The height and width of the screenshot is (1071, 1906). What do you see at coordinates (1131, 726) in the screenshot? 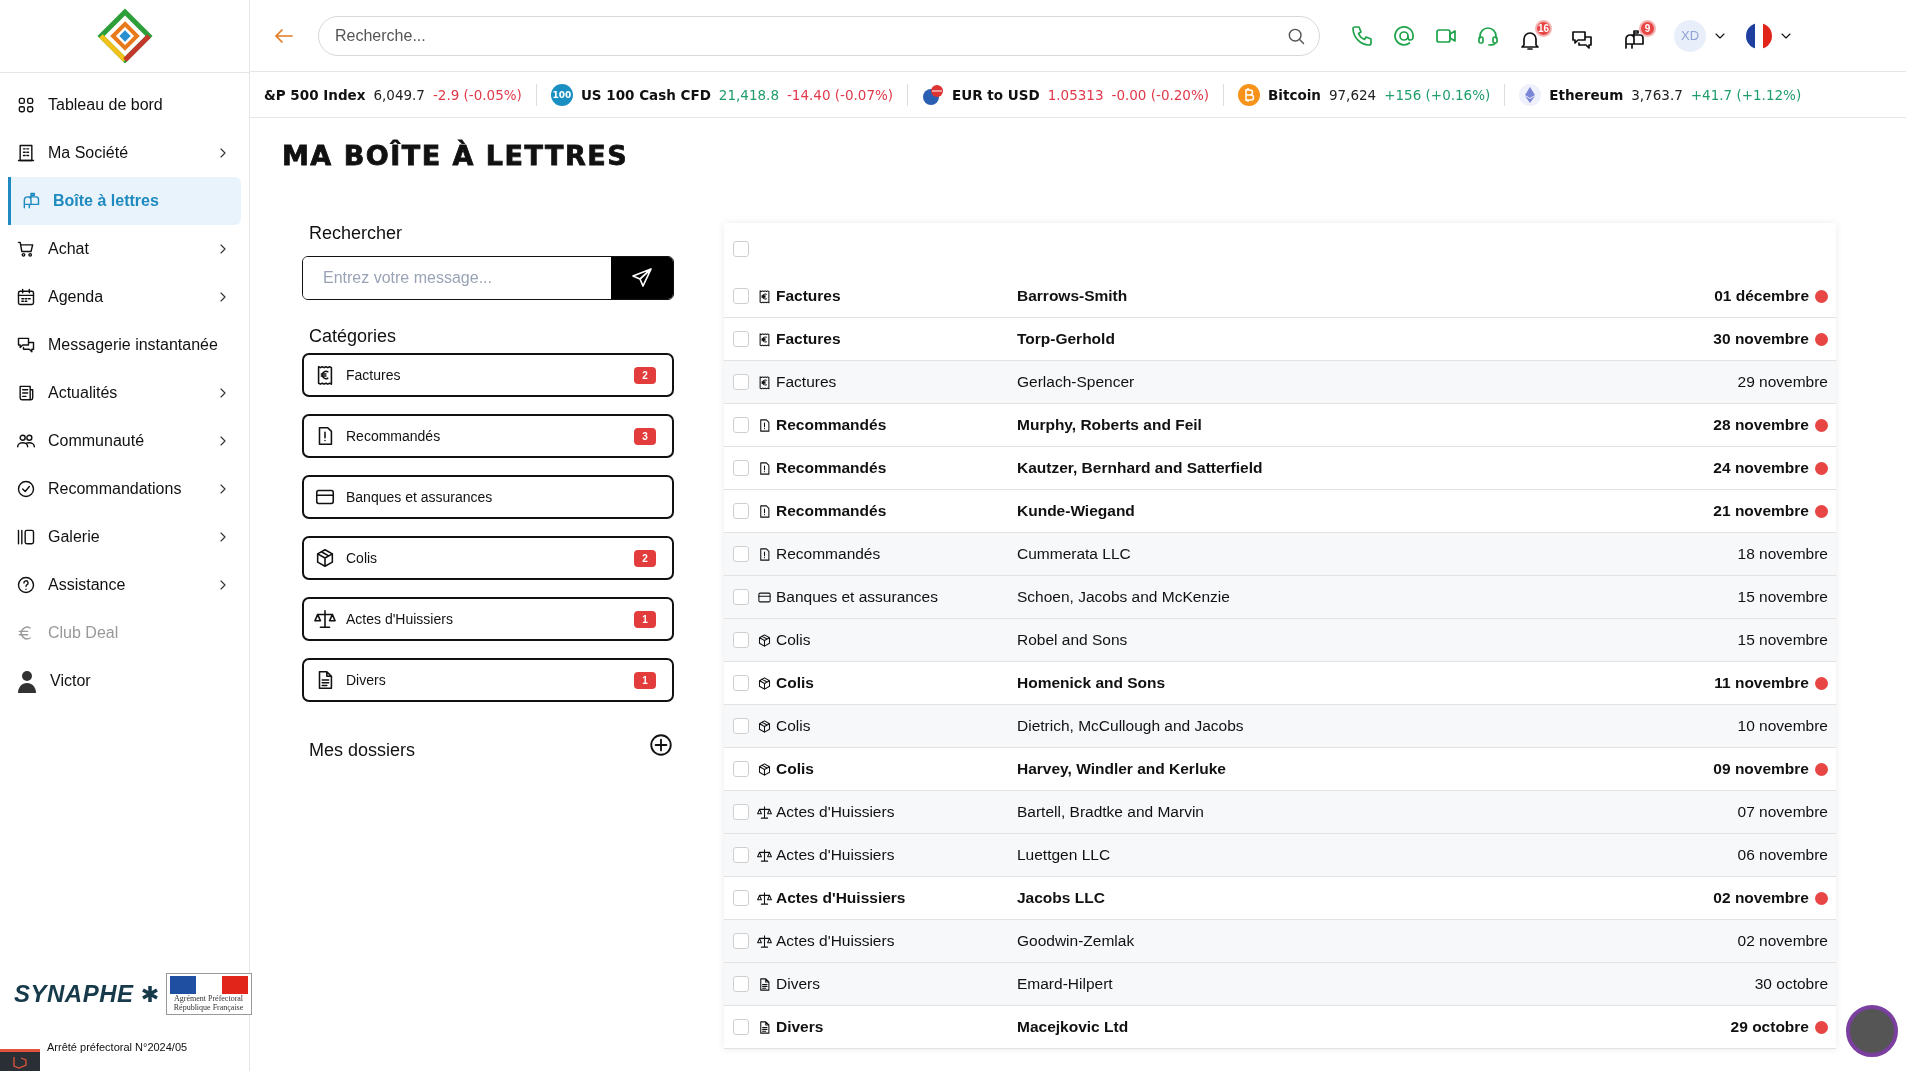
I see `sender-text: Dietrich, McCullough and Jacobs` at bounding box center [1131, 726].